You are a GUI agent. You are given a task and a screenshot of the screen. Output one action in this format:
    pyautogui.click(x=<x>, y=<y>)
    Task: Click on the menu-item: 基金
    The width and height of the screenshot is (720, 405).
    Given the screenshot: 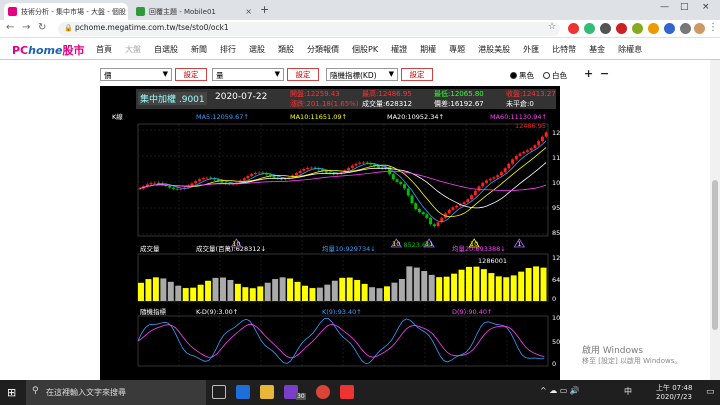 What is the action you would take?
    pyautogui.click(x=597, y=49)
    